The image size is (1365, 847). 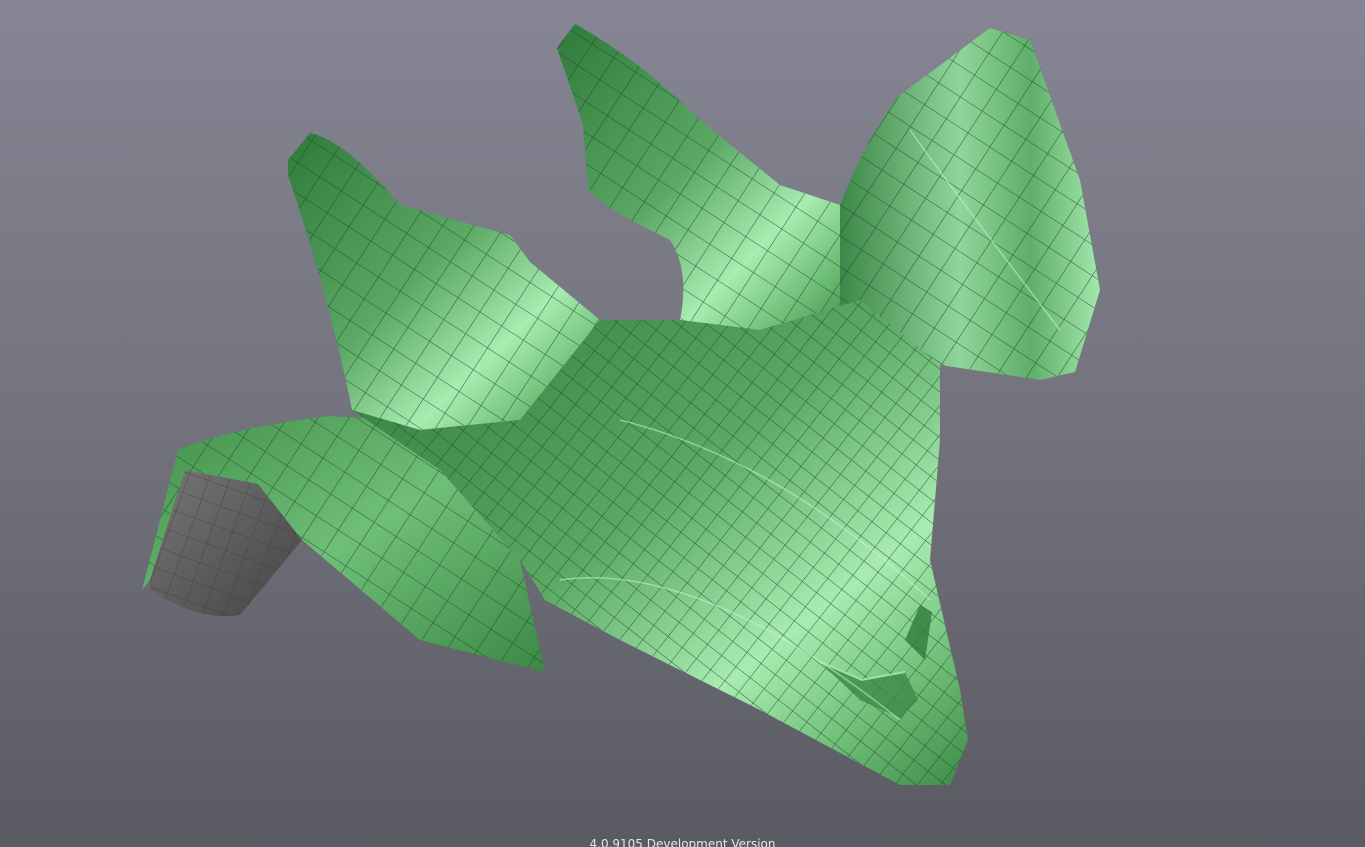 What do you see at coordinates (682, 842) in the screenshot?
I see `version-label: 4.0.9105 Development Version` at bounding box center [682, 842].